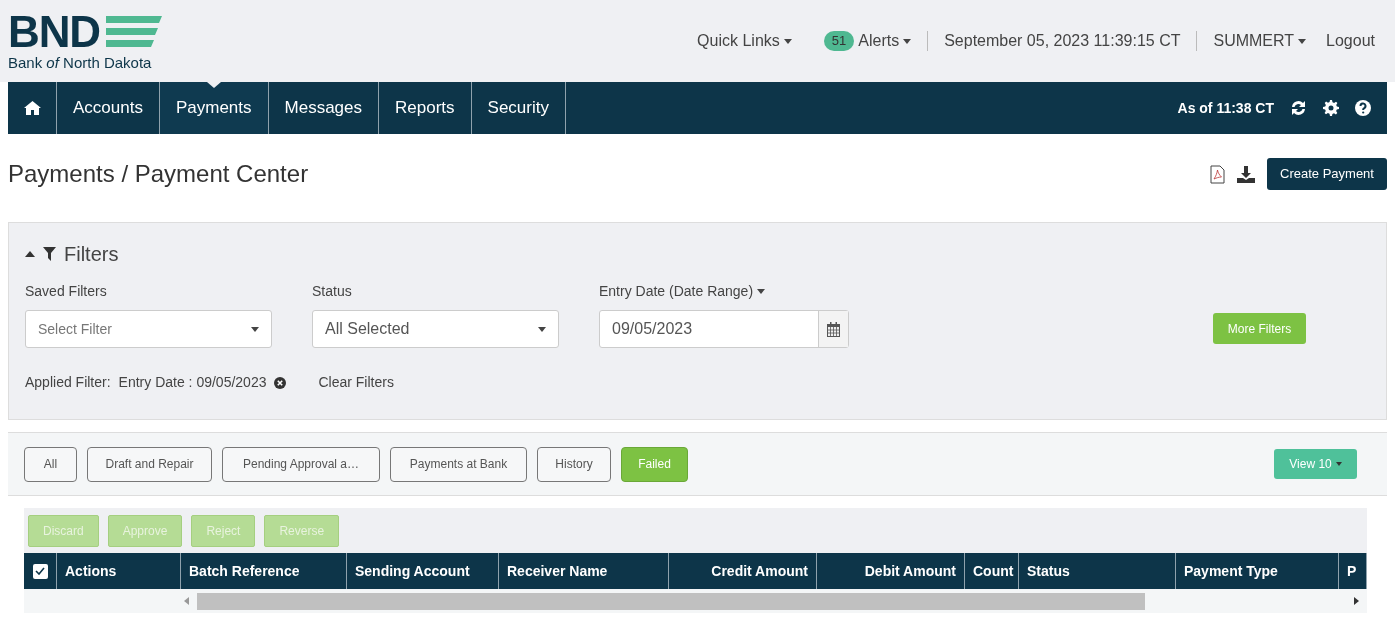 The image size is (1395, 626). Describe the element at coordinates (833, 329) in the screenshot. I see `calendar-icon` at that location.